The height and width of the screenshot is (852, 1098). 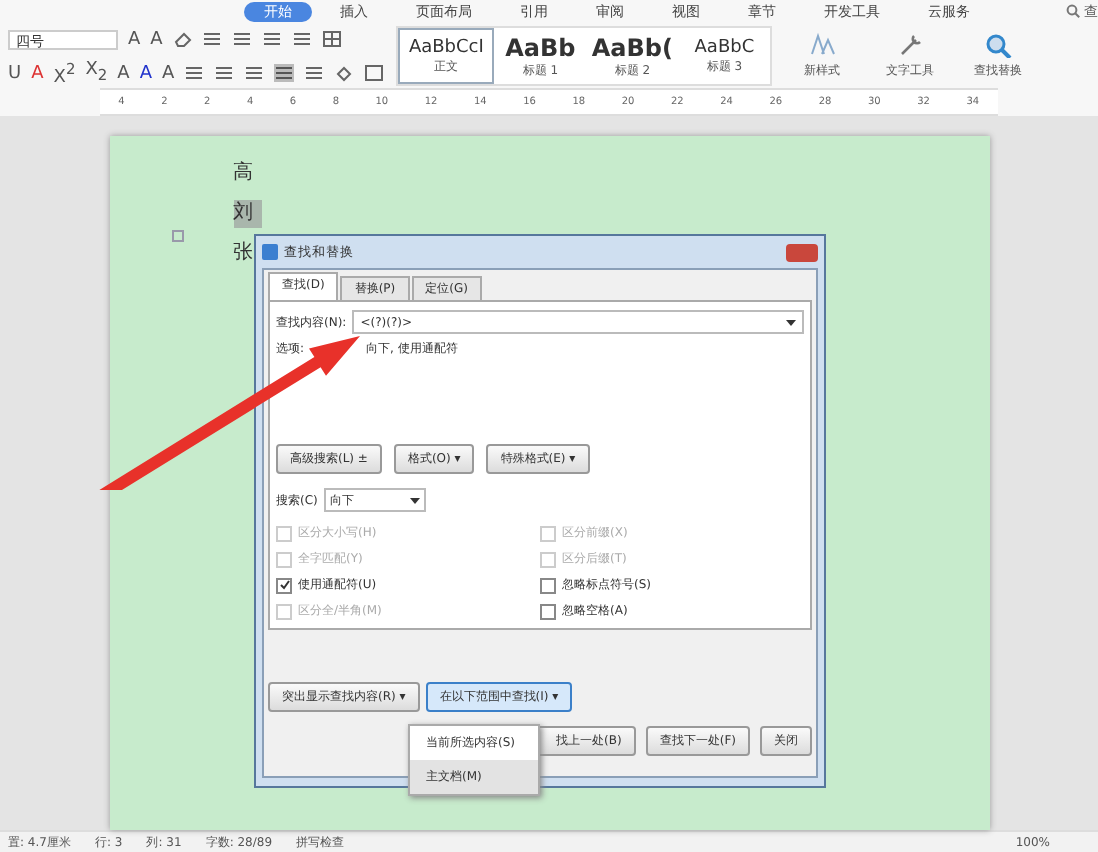 I want to click on format-button: X$^{2}$, so click(x=64, y=73).